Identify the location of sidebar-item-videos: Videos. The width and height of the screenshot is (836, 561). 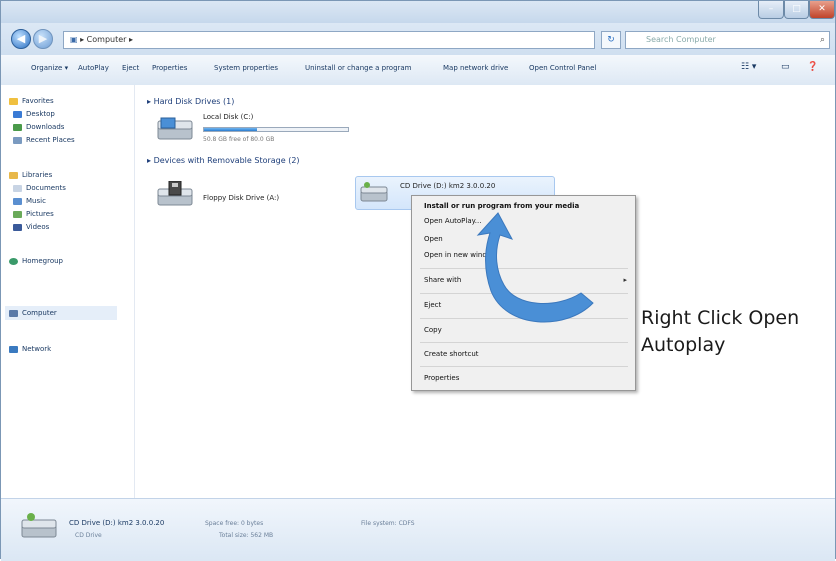
(31, 227).